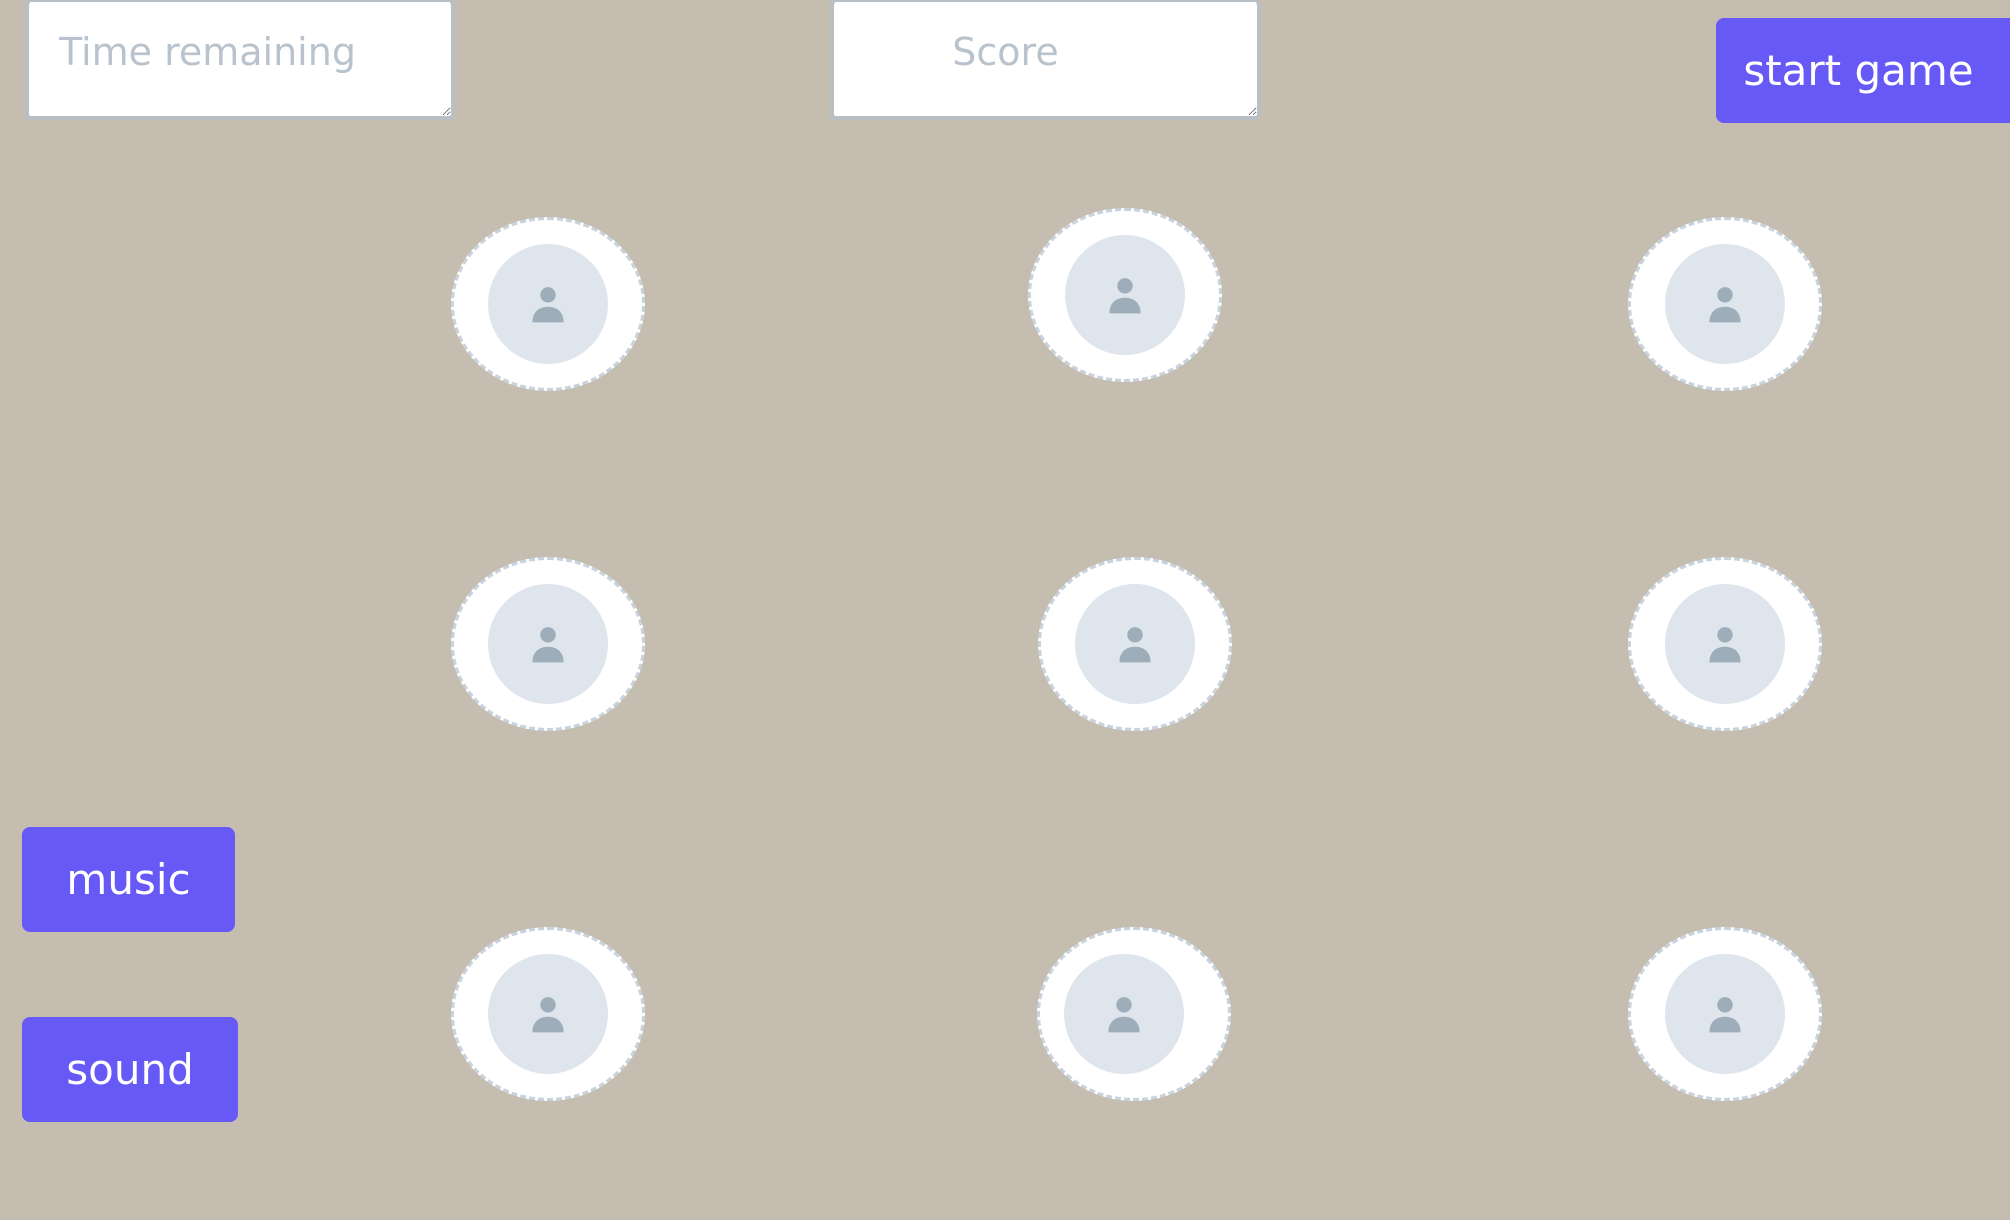 This screenshot has width=2010, height=1220. I want to click on music-button: music, so click(128, 879).